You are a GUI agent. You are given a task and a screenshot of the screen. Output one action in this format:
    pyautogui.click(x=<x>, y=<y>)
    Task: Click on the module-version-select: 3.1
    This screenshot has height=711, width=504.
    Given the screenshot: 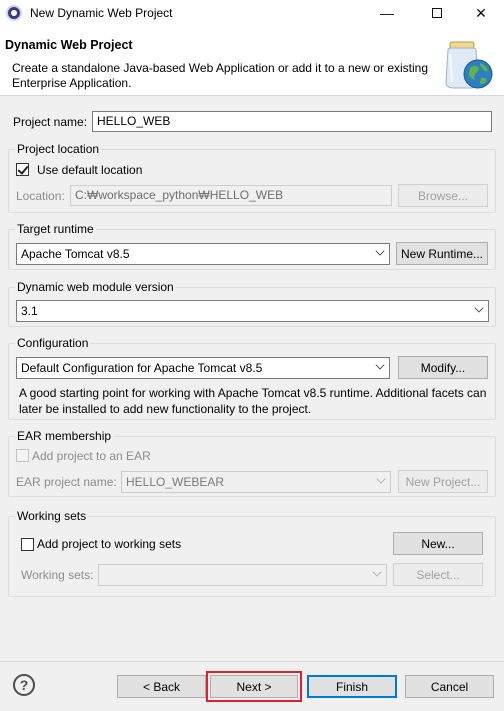 What is the action you would take?
    pyautogui.click(x=252, y=311)
    